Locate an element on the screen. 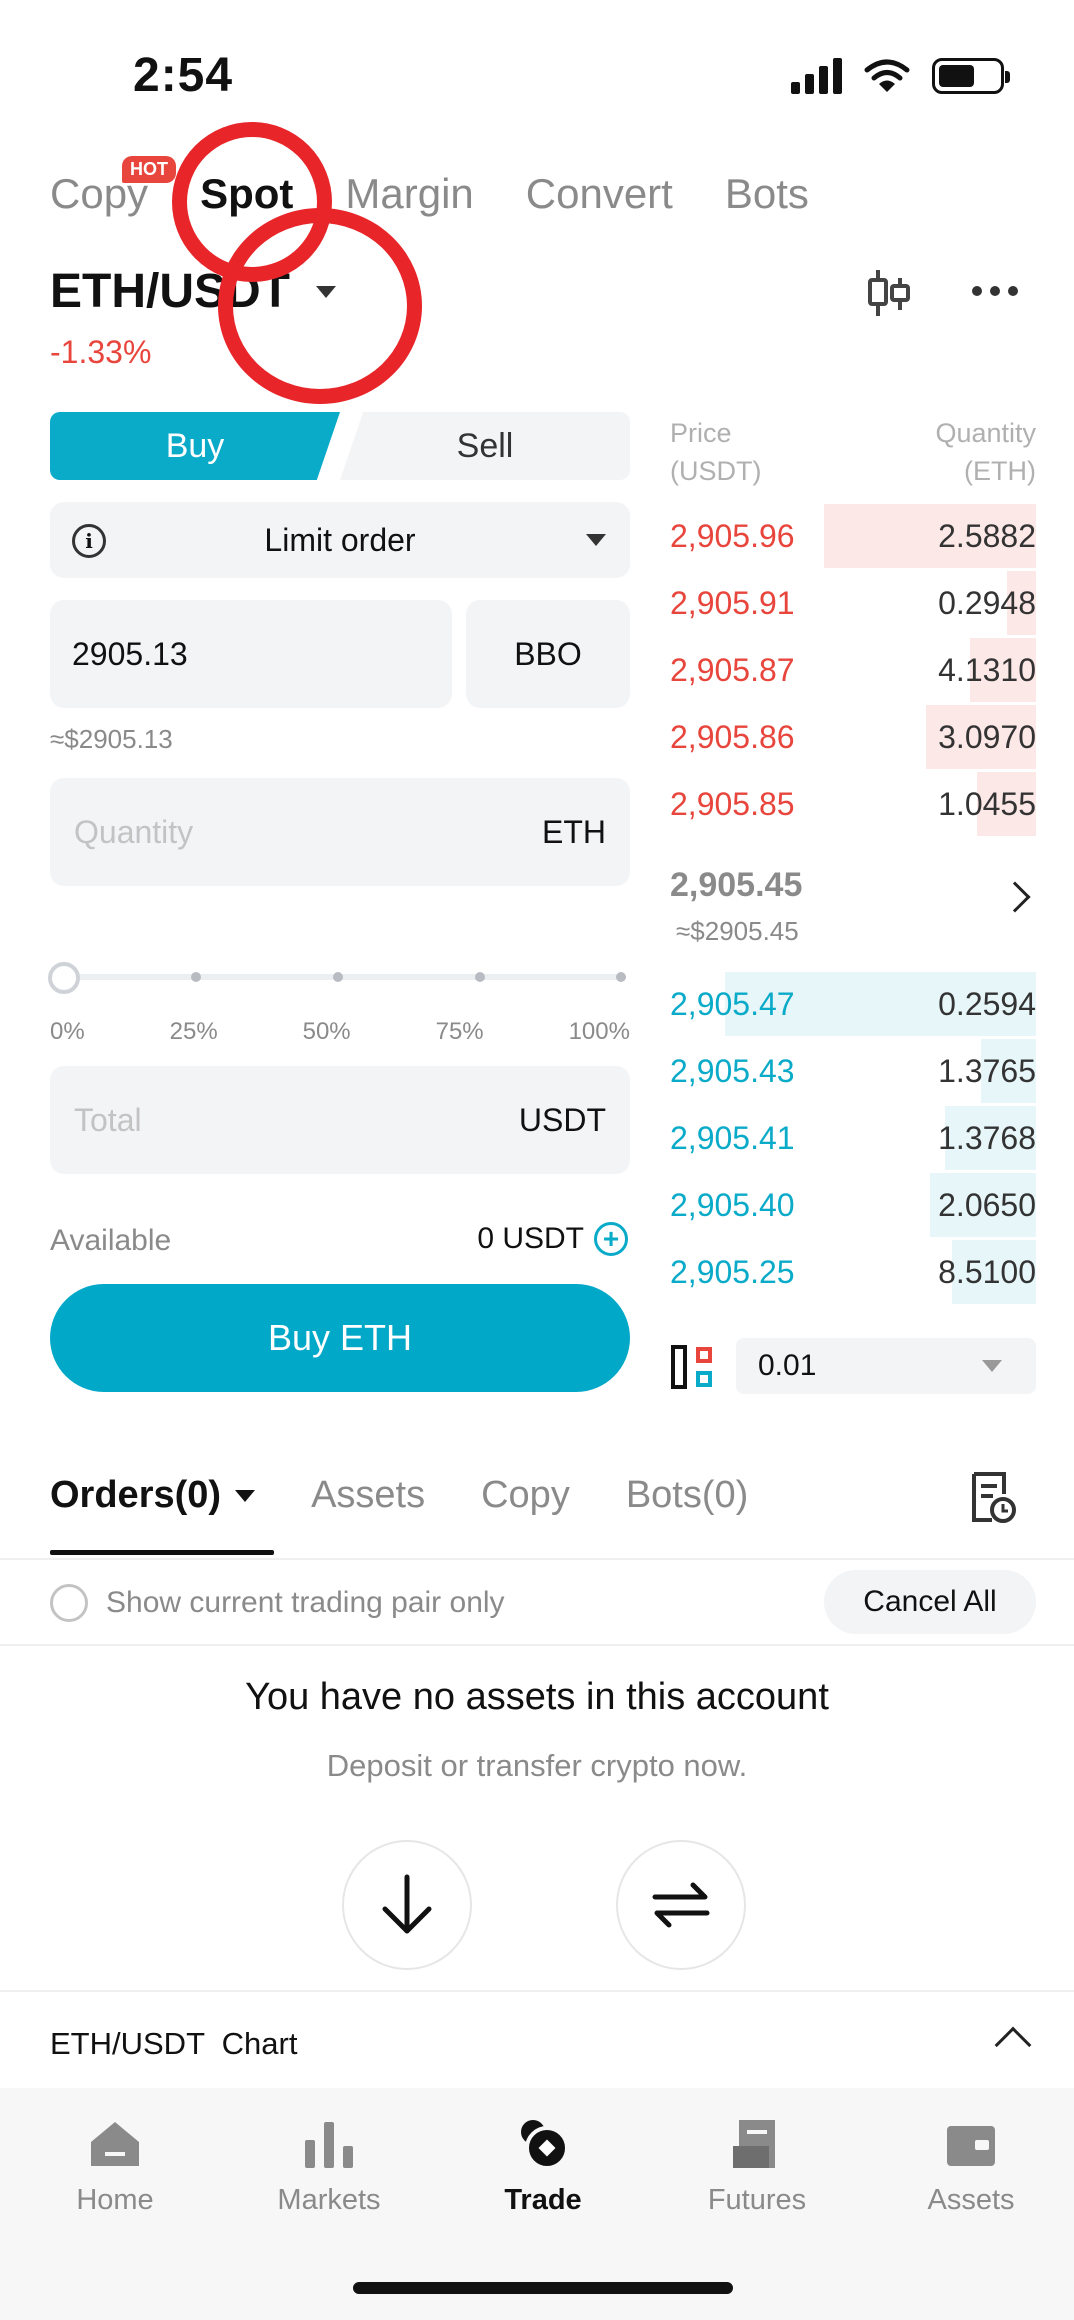 This screenshot has height=2320, width=1074. info-icon: i is located at coordinates (89, 541).